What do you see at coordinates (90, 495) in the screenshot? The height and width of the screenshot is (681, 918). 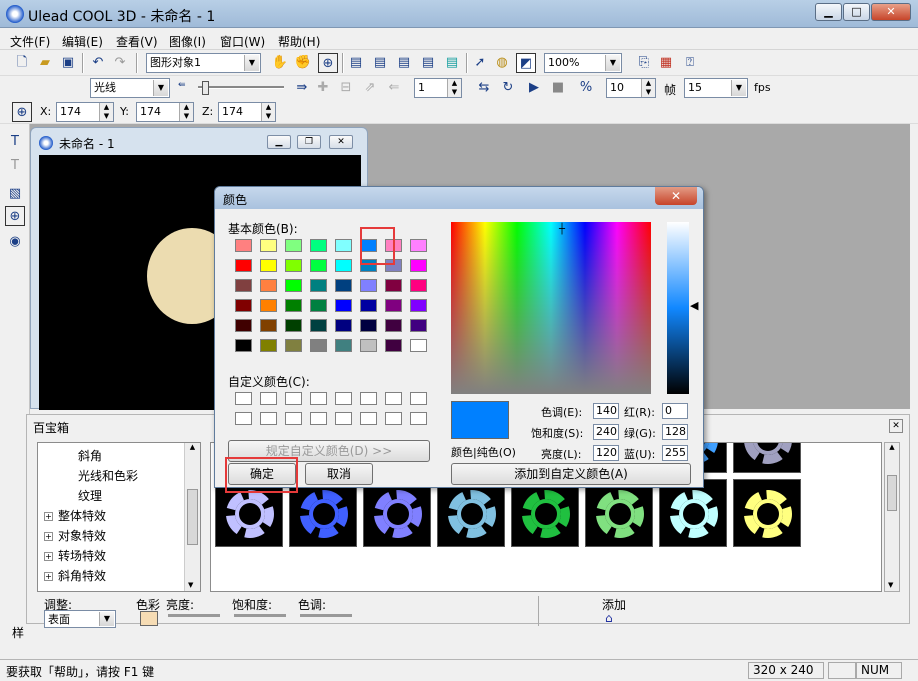 I see `tree-item: 纹理` at bounding box center [90, 495].